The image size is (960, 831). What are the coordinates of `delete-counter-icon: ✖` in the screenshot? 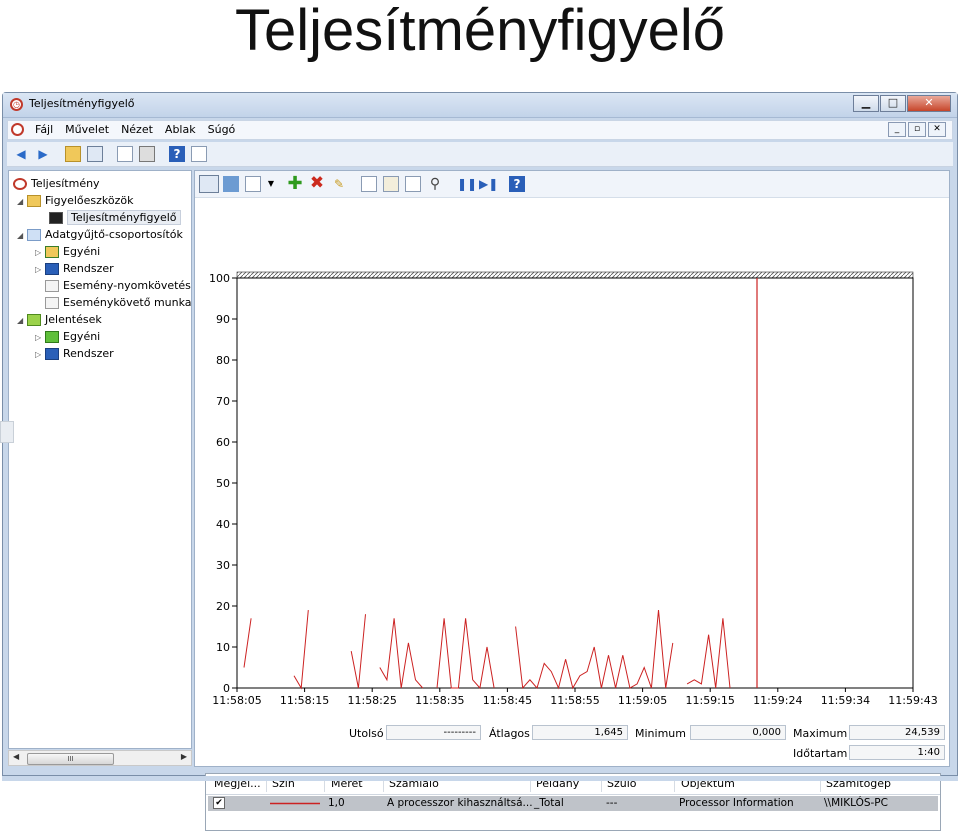 It's located at (317, 183).